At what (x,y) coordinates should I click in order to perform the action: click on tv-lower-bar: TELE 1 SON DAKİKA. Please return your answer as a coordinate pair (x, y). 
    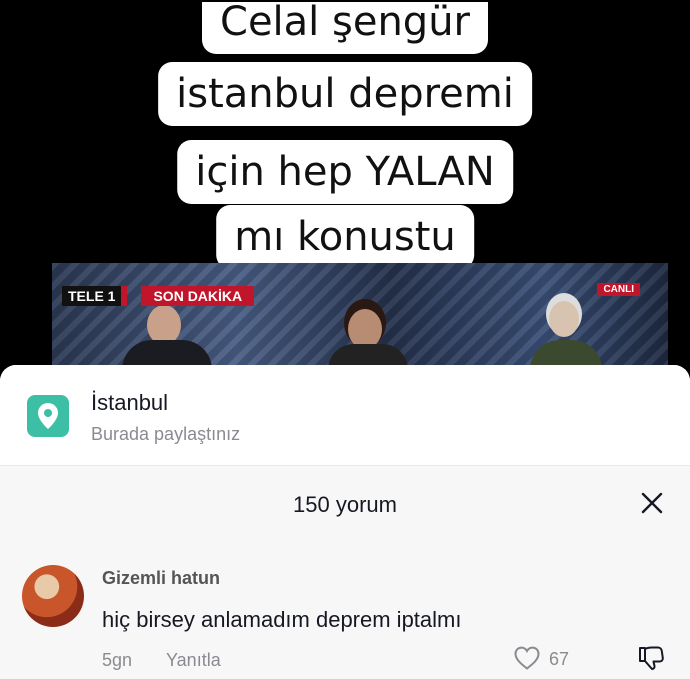
    Looking at the image, I should click on (158, 296).